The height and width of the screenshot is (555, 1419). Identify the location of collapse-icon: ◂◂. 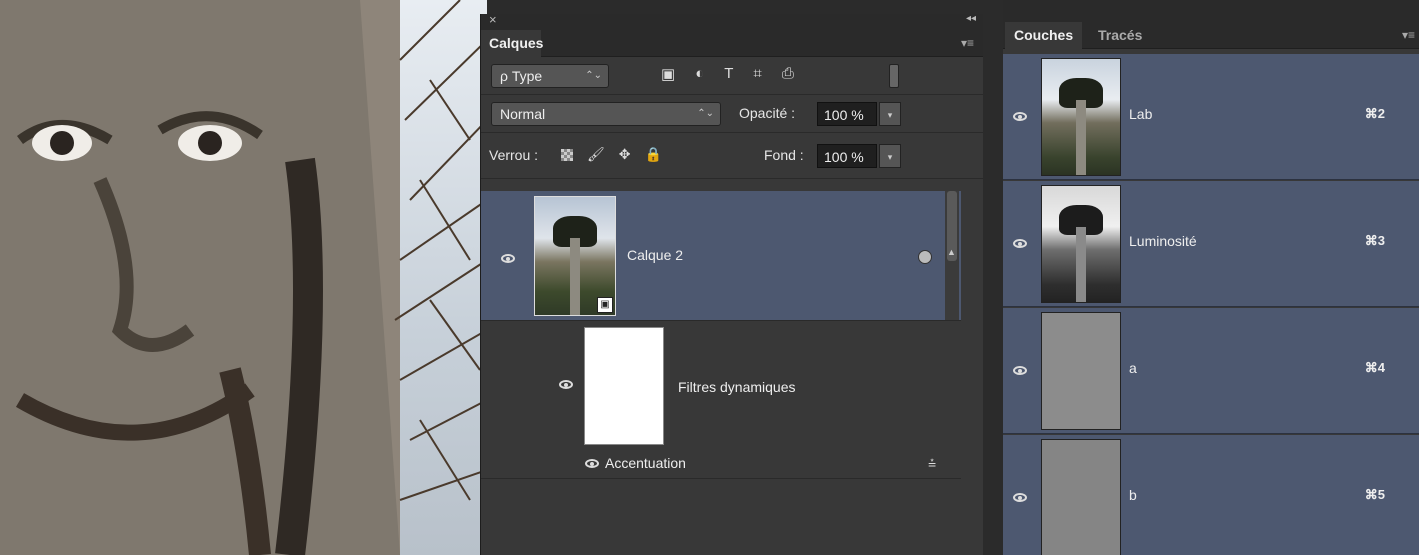
(971, 18).